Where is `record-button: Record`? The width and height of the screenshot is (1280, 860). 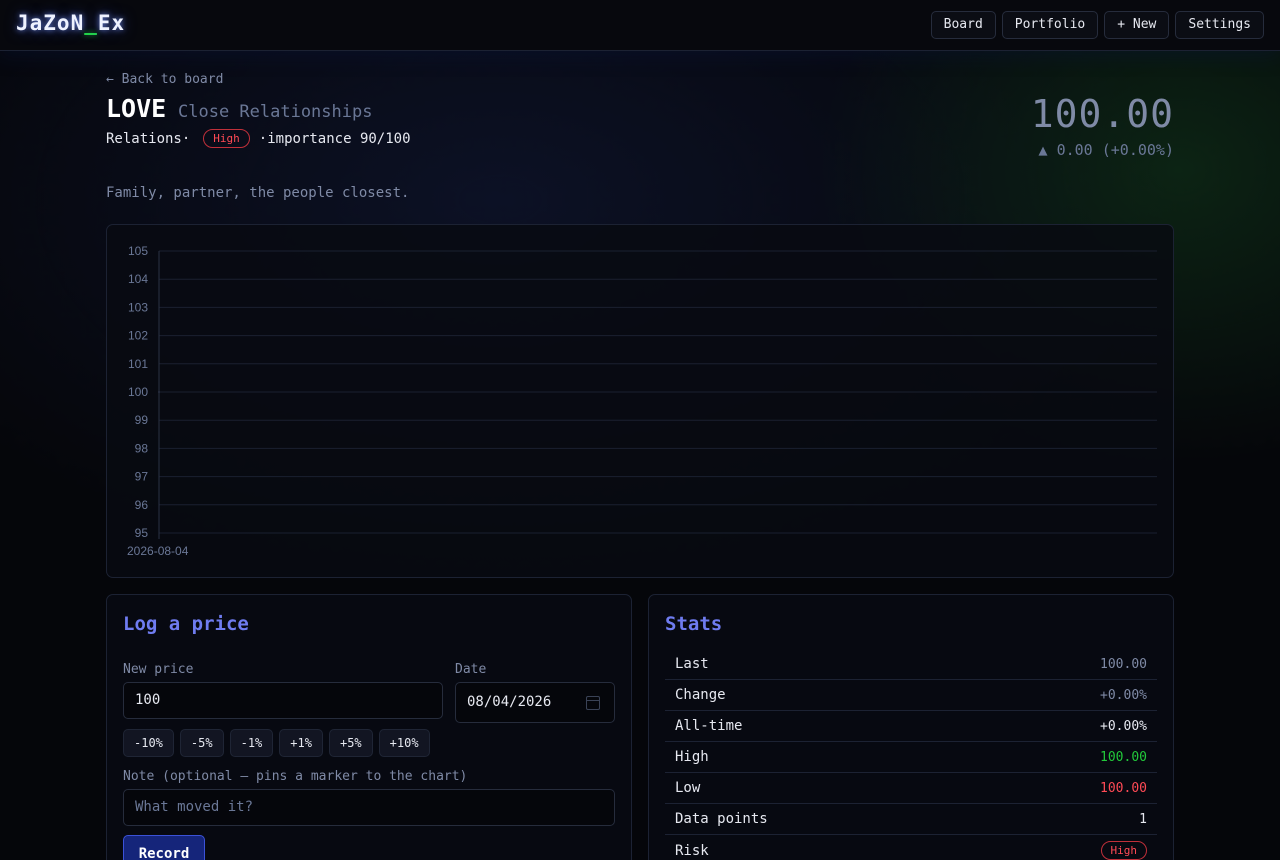 record-button: Record is located at coordinates (164, 847).